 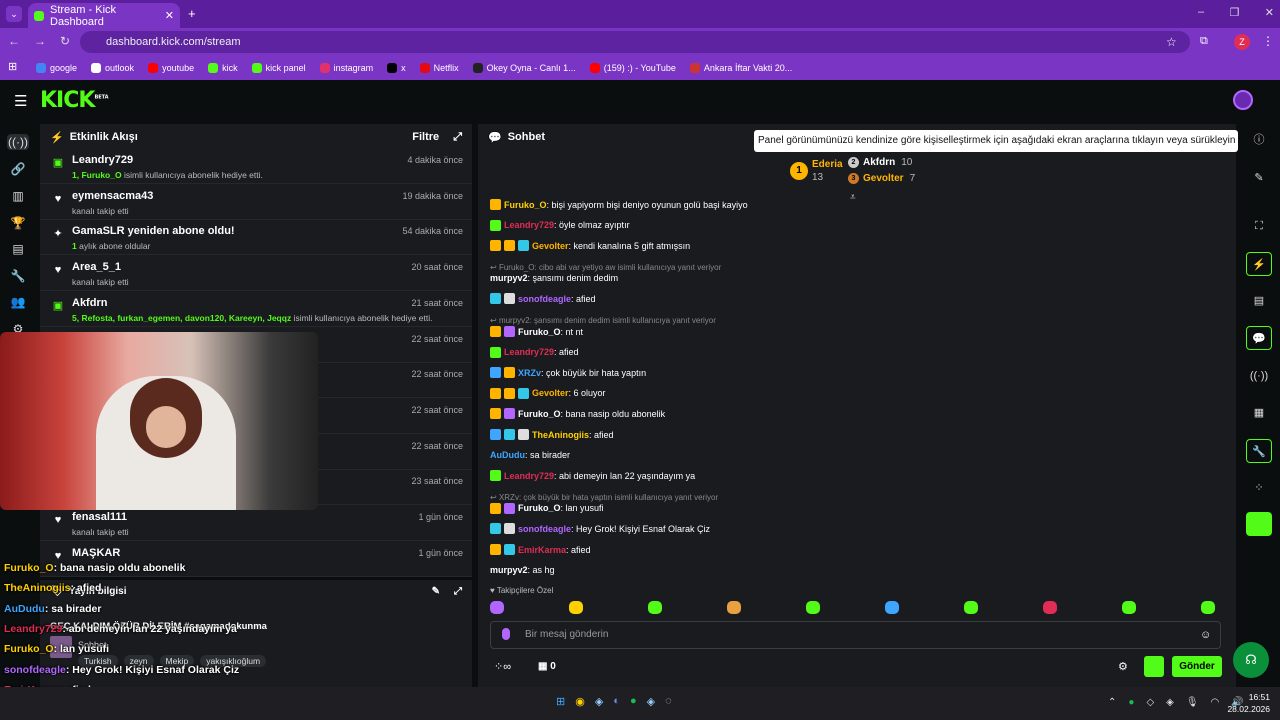 What do you see at coordinates (1154, 666) in the screenshot?
I see `kick-emote-button` at bounding box center [1154, 666].